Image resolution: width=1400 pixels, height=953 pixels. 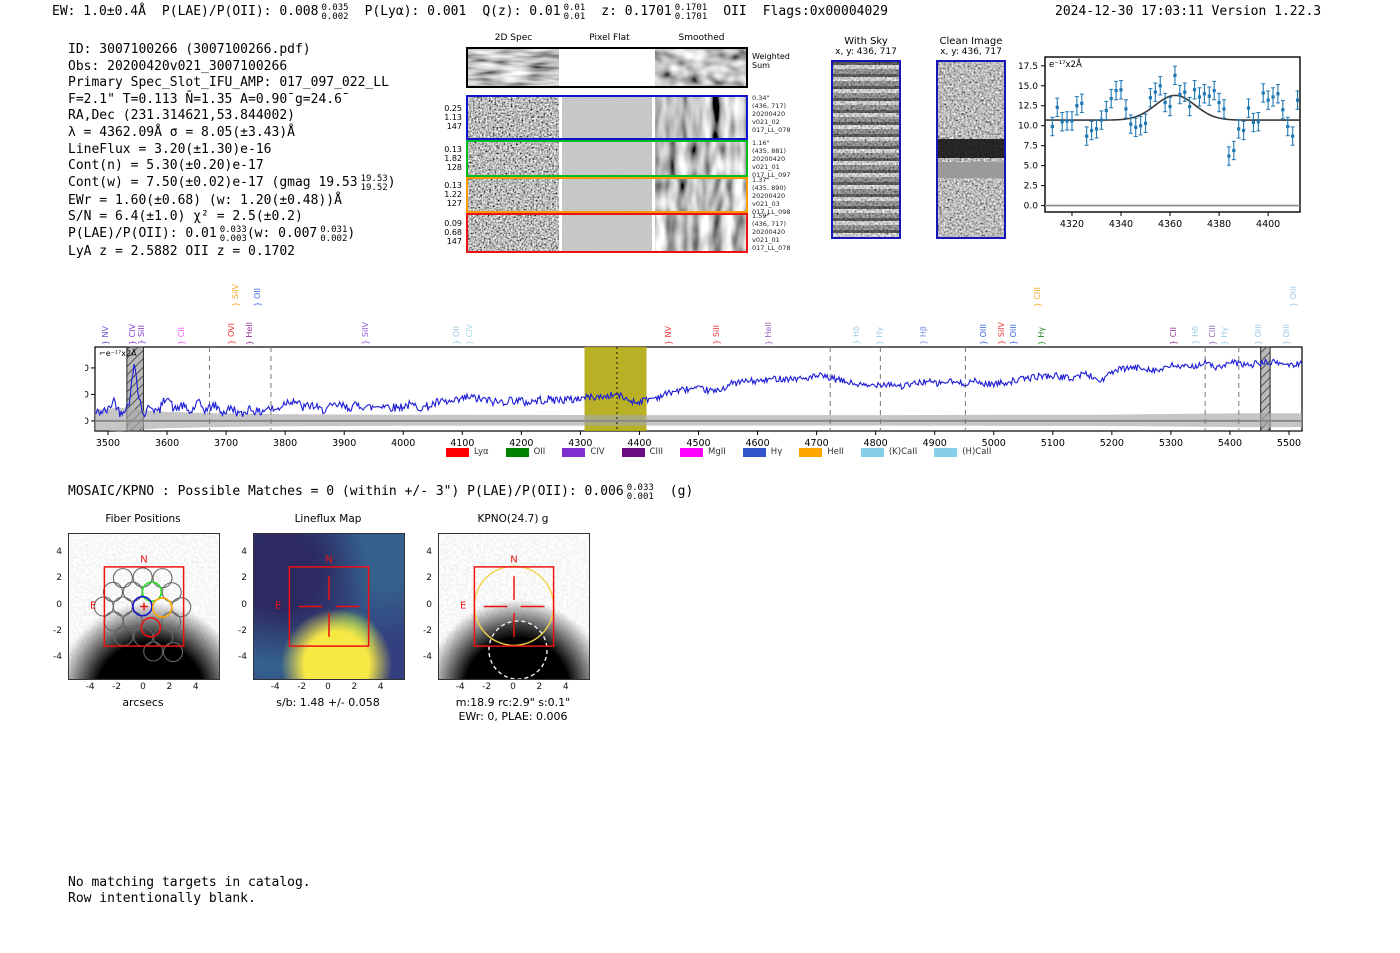 What do you see at coordinates (1289, 443) in the screenshot?
I see `svg-text: 5500` at bounding box center [1289, 443].